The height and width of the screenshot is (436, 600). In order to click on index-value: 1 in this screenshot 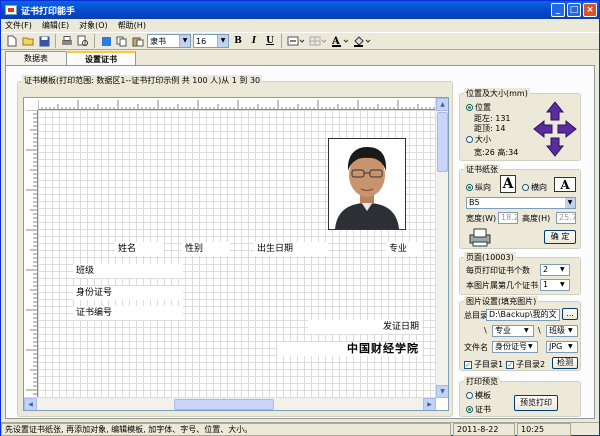, I will do `click(546, 284)`.